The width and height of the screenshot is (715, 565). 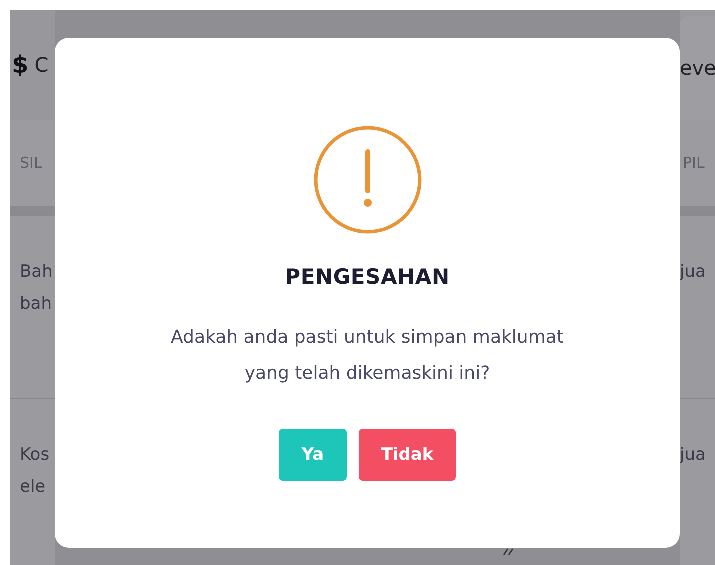 I want to click on dollar-icon: $, so click(x=20, y=65).